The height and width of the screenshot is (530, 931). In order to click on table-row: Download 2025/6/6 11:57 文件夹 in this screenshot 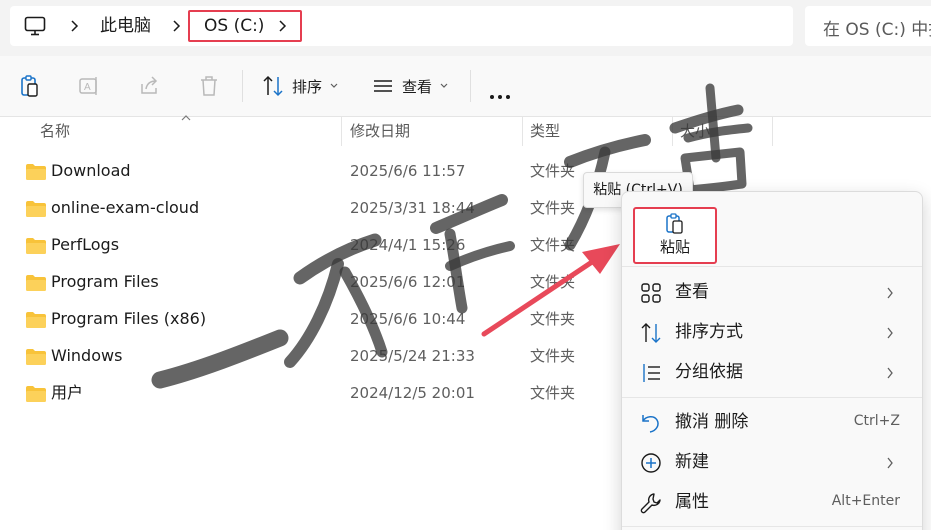, I will do `click(465, 171)`.